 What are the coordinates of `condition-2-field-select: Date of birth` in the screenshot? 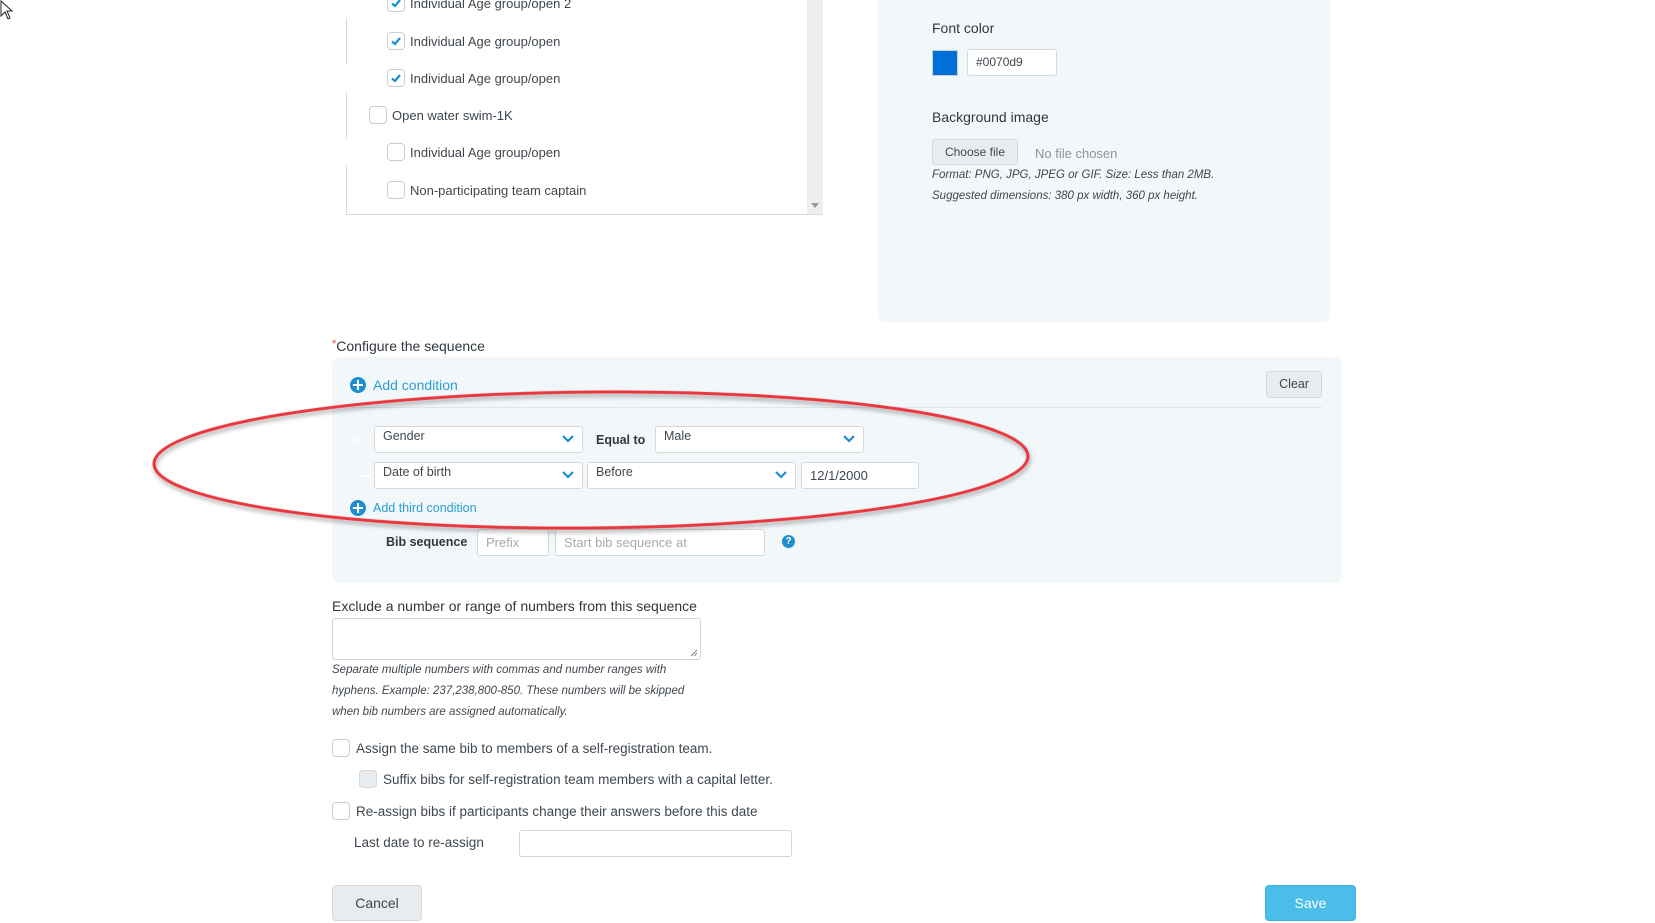 It's located at (478, 475).